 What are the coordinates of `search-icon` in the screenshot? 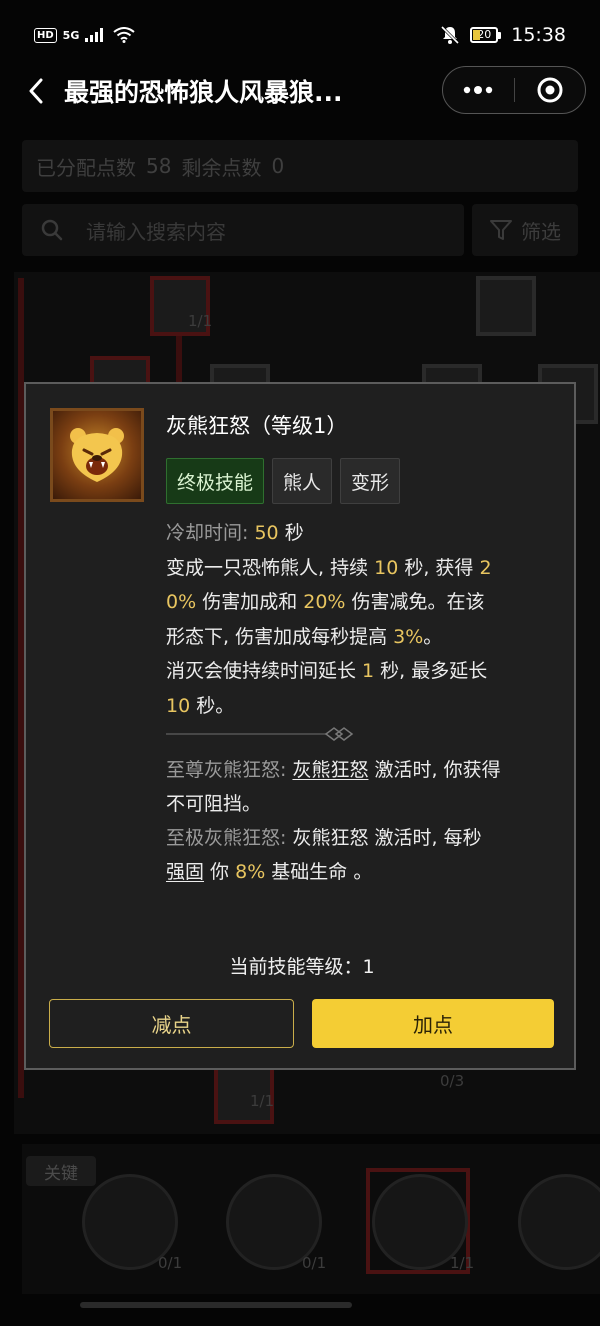 It's located at (52, 230).